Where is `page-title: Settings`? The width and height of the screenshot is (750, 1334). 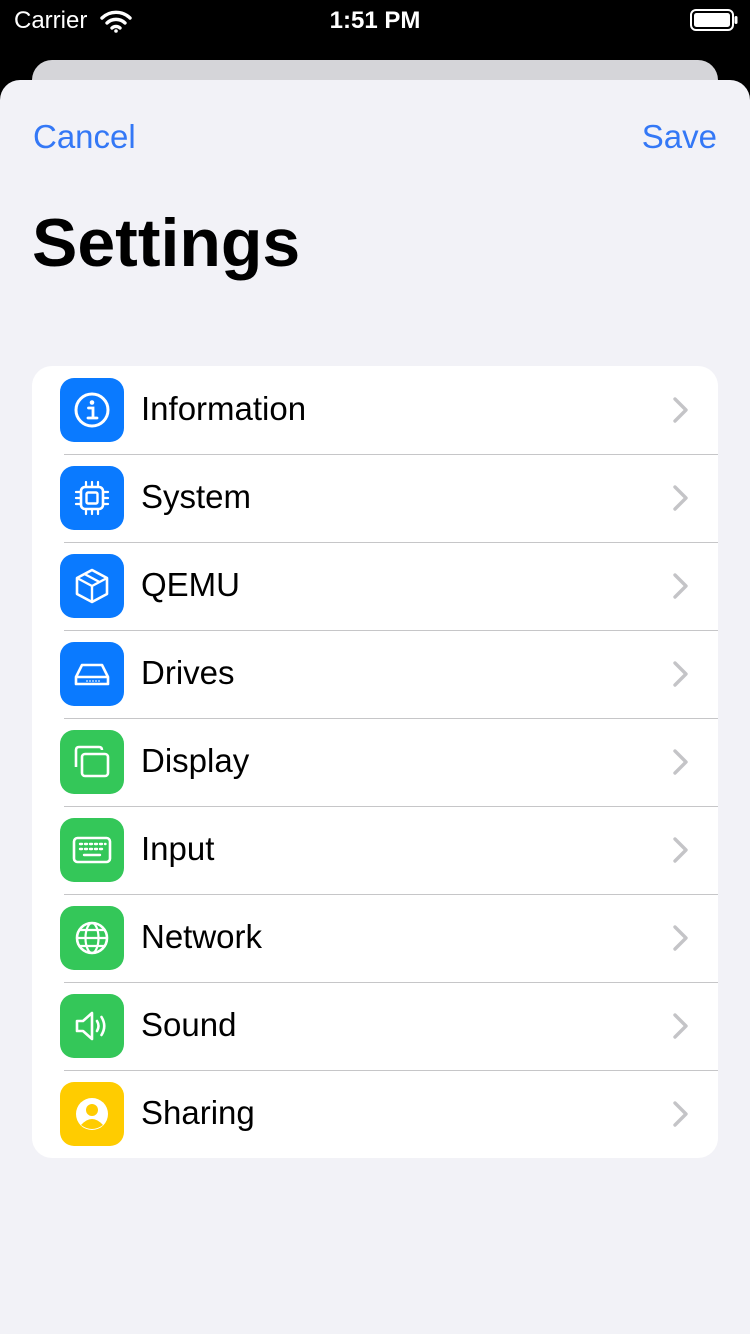 page-title: Settings is located at coordinates (166, 243).